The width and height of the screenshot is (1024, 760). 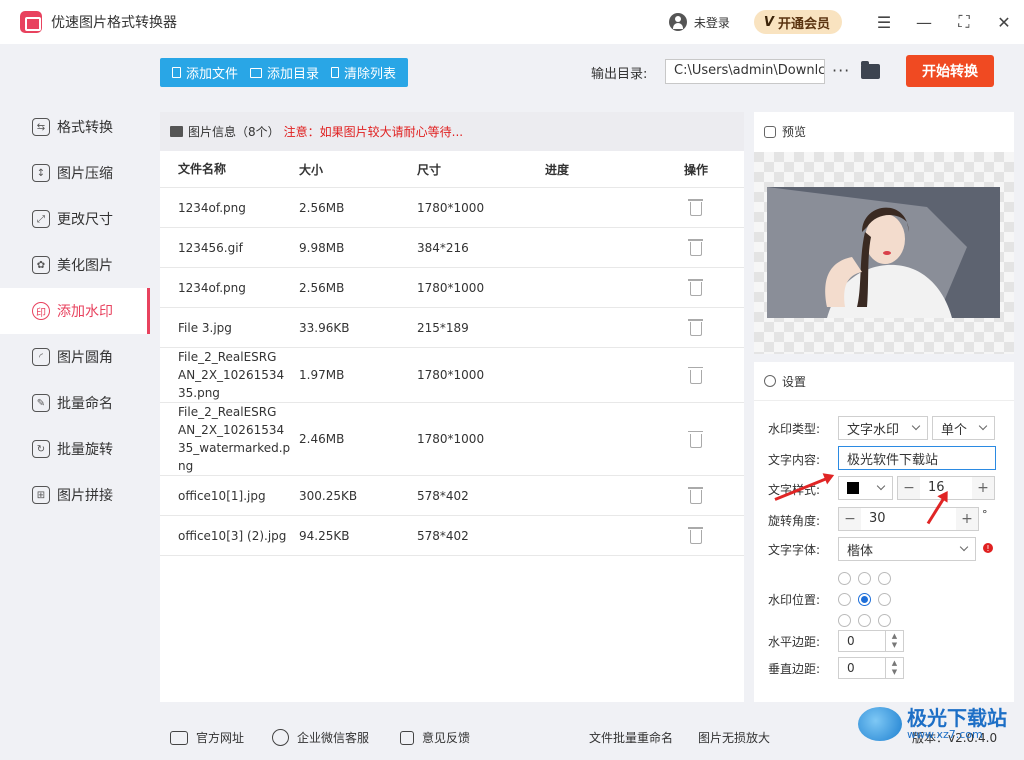 I want to click on vmargin-input: 0 ▲ ▼, so click(x=871, y=668).